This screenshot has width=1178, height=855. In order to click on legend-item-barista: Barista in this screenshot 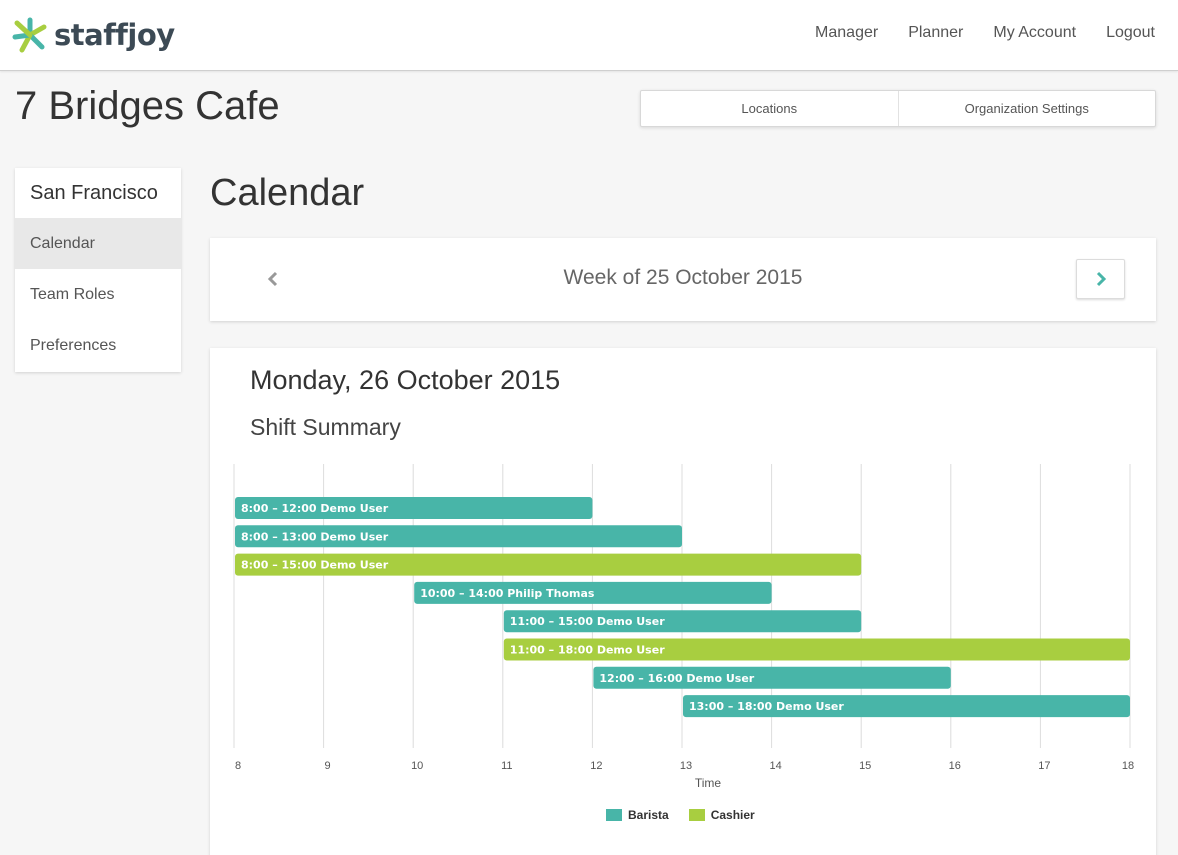, I will do `click(637, 815)`.